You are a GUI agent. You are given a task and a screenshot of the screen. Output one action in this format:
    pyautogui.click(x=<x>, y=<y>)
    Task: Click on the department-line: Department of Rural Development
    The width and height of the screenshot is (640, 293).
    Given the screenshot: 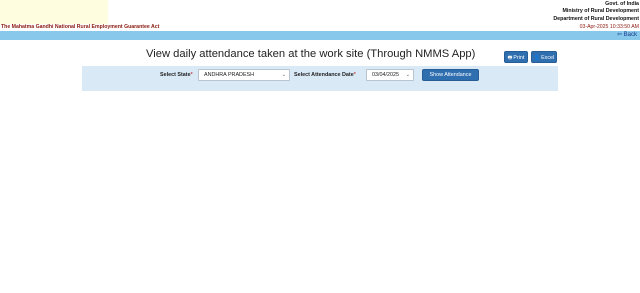 What is the action you would take?
    pyautogui.click(x=596, y=18)
    